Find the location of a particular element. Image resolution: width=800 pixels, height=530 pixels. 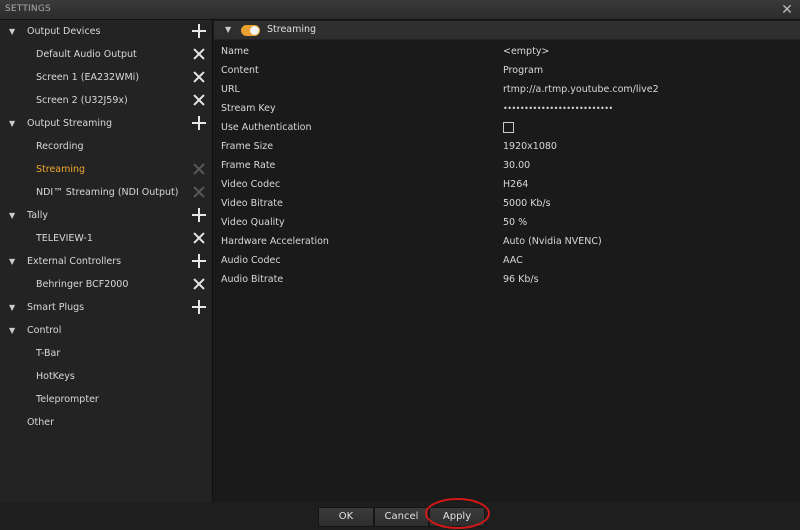

property-name: Frame Rate is located at coordinates (248, 165).